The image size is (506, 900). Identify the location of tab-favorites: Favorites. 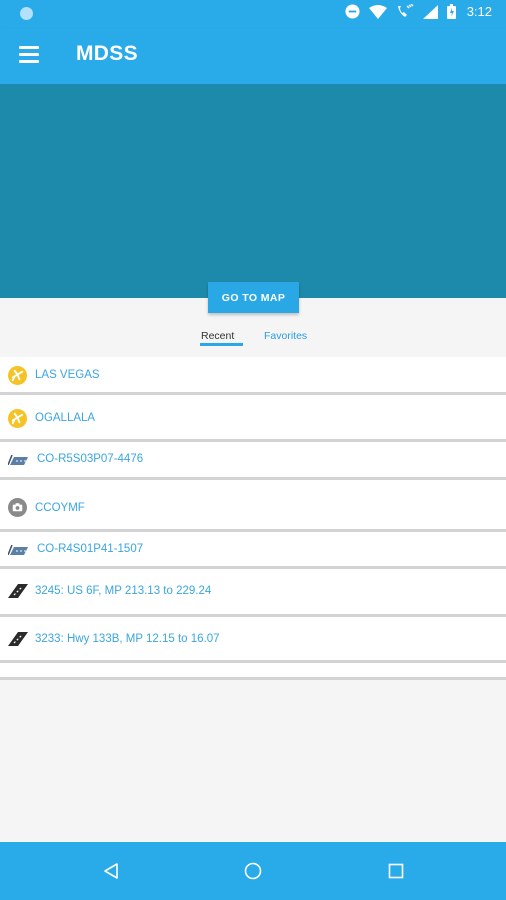
(285, 336).